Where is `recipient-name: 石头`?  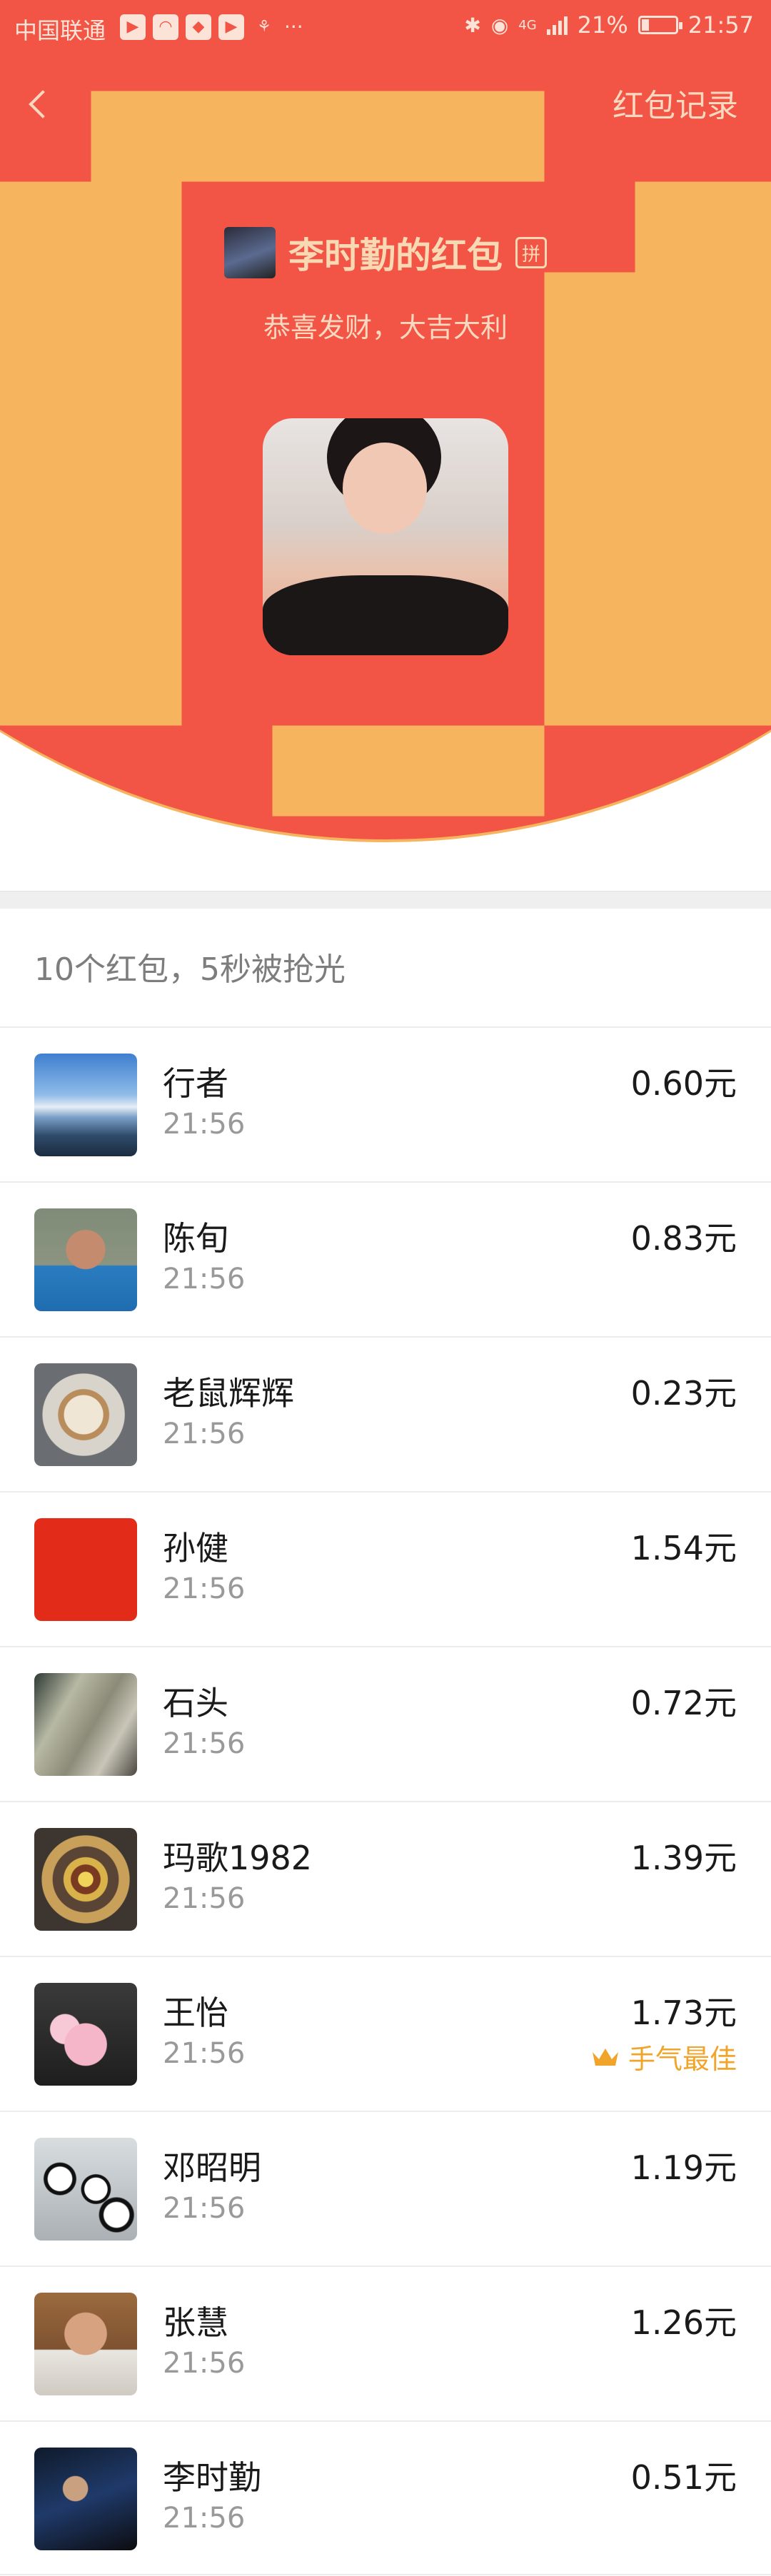 recipient-name: 石头 is located at coordinates (195, 1703).